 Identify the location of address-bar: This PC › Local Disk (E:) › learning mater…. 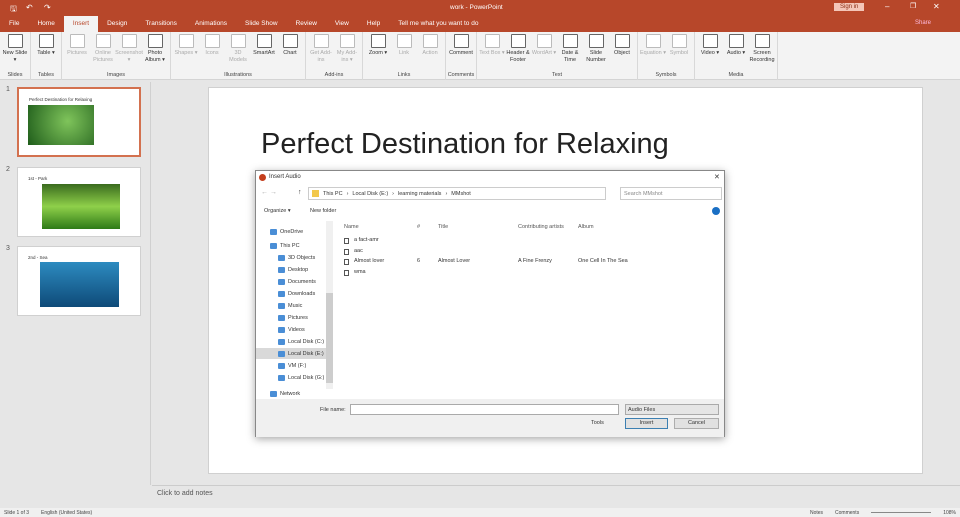
(457, 193).